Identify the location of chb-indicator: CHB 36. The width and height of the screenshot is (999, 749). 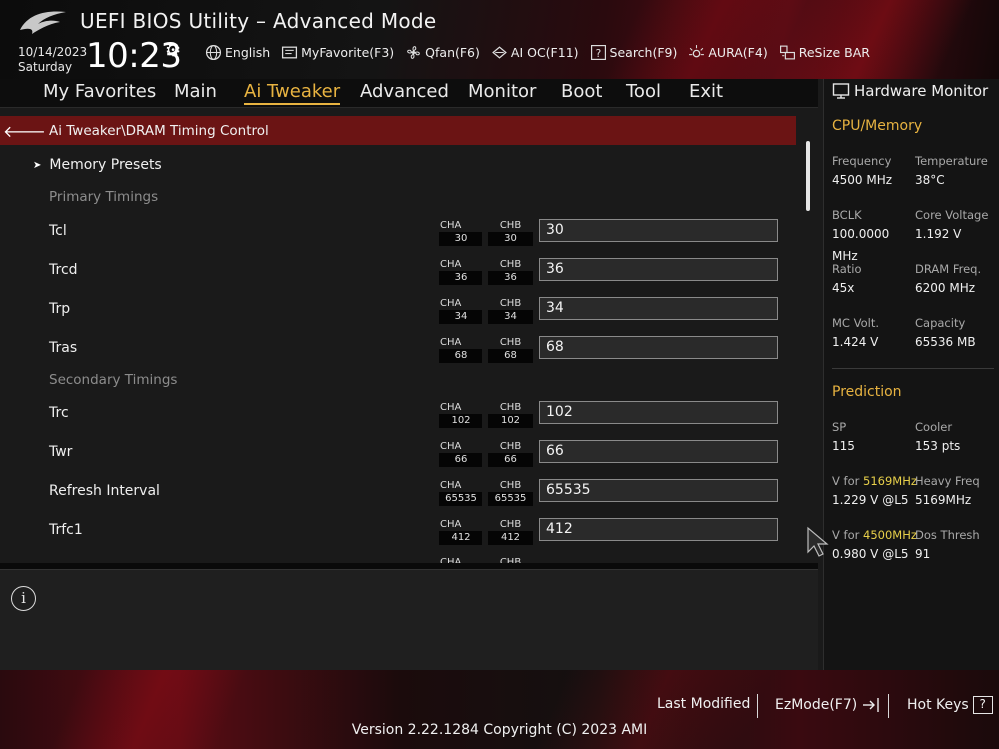
(510, 271).